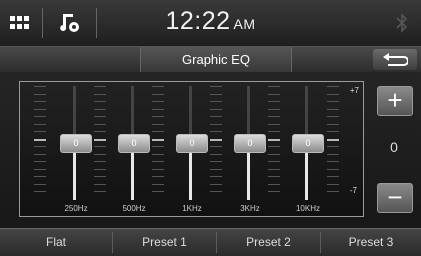 This screenshot has width=421, height=256. I want to click on clock: 12:22 AM, so click(210, 21).